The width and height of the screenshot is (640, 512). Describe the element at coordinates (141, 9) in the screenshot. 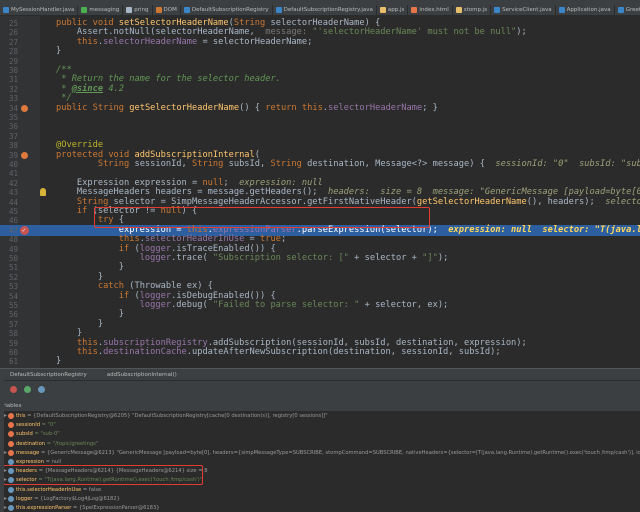

I see `tab-label: pring` at that location.